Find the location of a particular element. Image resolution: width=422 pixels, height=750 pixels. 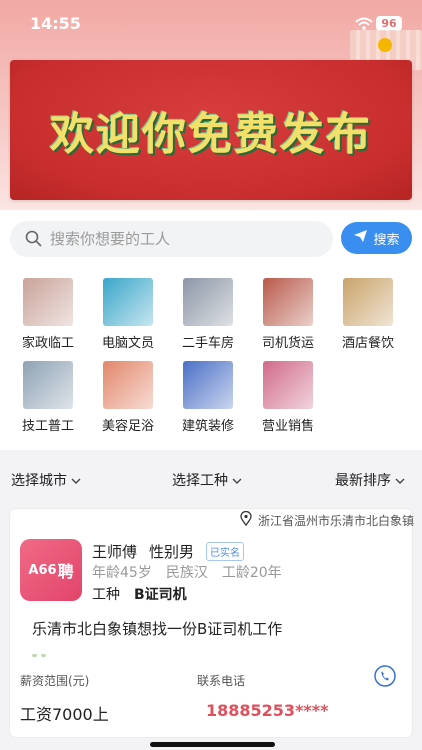

divider-dots is located at coordinates (39, 655).